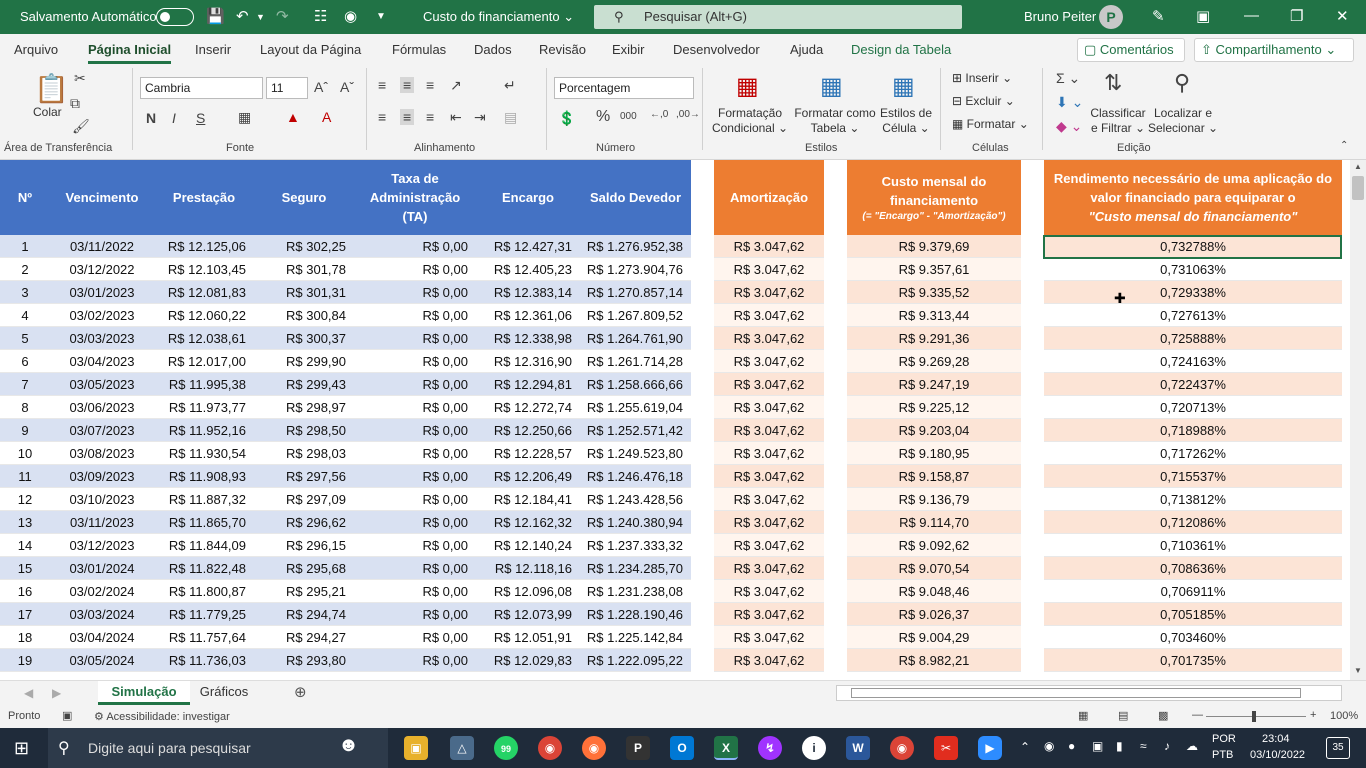  What do you see at coordinates (528, 292) in the screenshot?
I see `cell-encargo: R$ 12.383,14` at bounding box center [528, 292].